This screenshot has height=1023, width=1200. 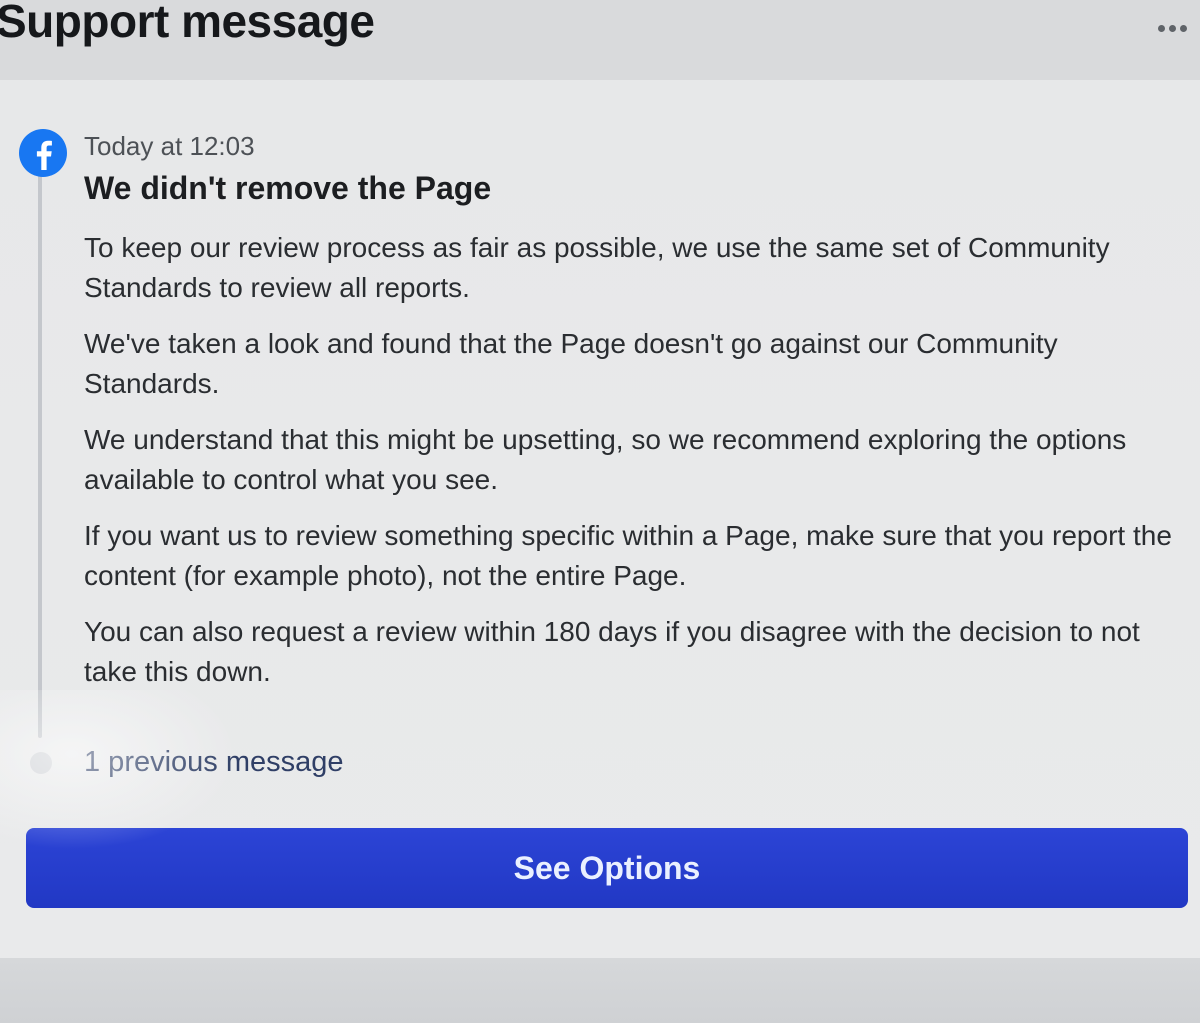 What do you see at coordinates (600, 40) in the screenshot?
I see `header-bar: Support message` at bounding box center [600, 40].